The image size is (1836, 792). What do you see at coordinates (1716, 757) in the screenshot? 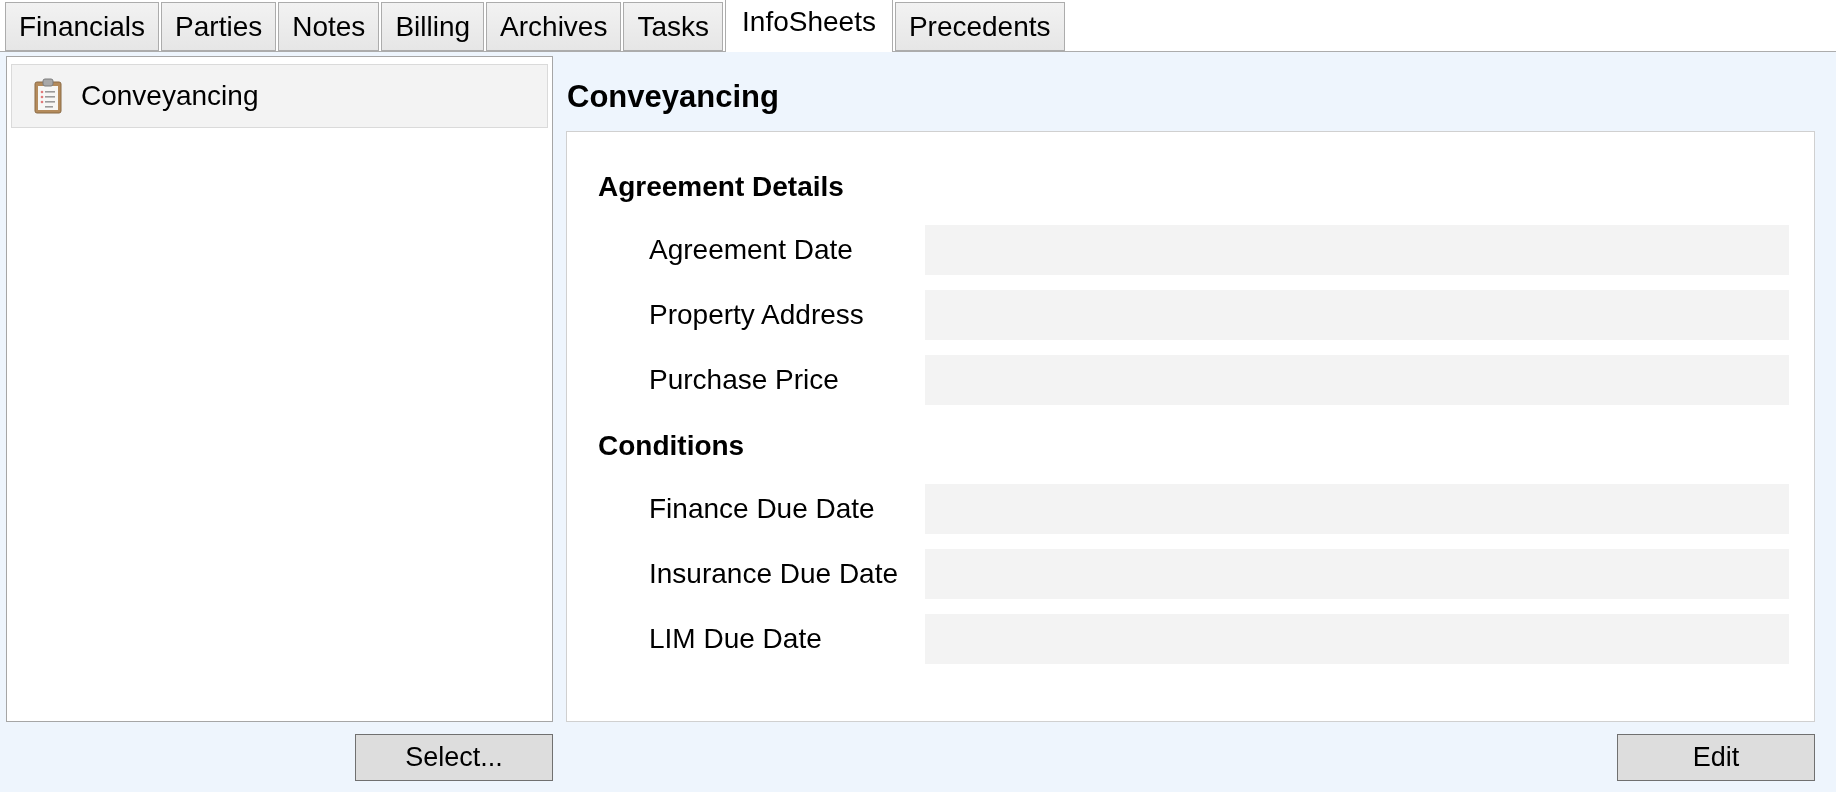
I see `edit-button: Edit` at bounding box center [1716, 757].